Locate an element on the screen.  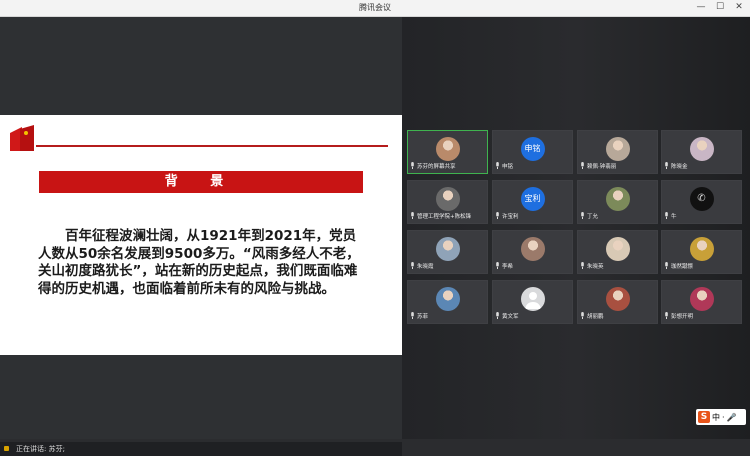
participant-label: 管理工程学院+陈松锋 is located at coordinates (441, 217).